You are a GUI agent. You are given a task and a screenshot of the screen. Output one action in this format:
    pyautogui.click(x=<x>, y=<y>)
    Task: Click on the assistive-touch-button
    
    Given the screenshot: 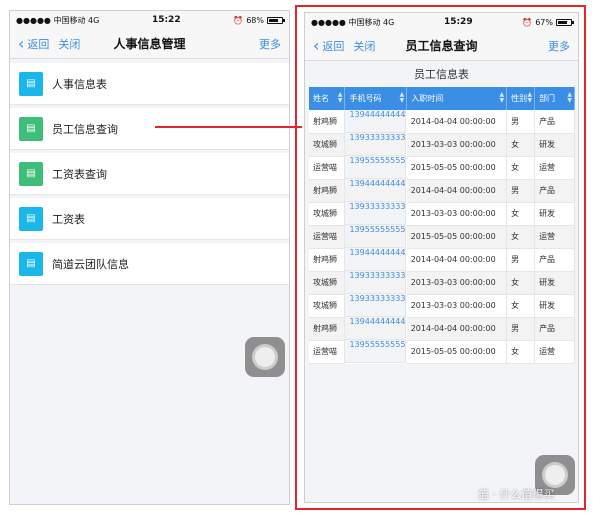 What is the action you would take?
    pyautogui.click(x=265, y=357)
    